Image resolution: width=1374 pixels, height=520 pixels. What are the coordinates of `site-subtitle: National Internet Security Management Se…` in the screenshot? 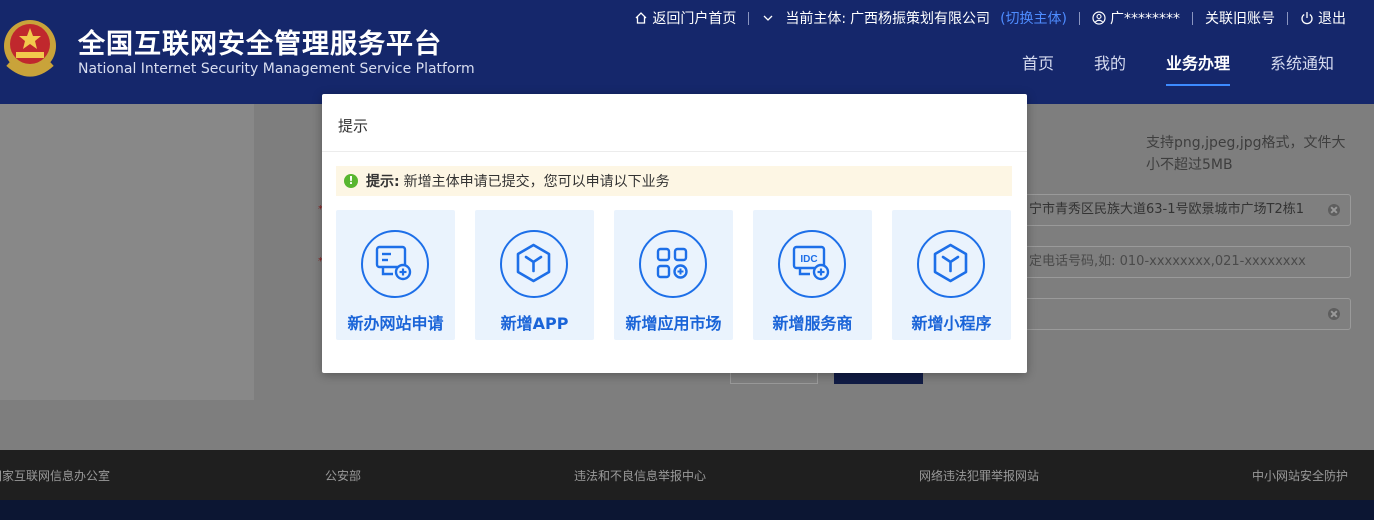 It's located at (276, 69).